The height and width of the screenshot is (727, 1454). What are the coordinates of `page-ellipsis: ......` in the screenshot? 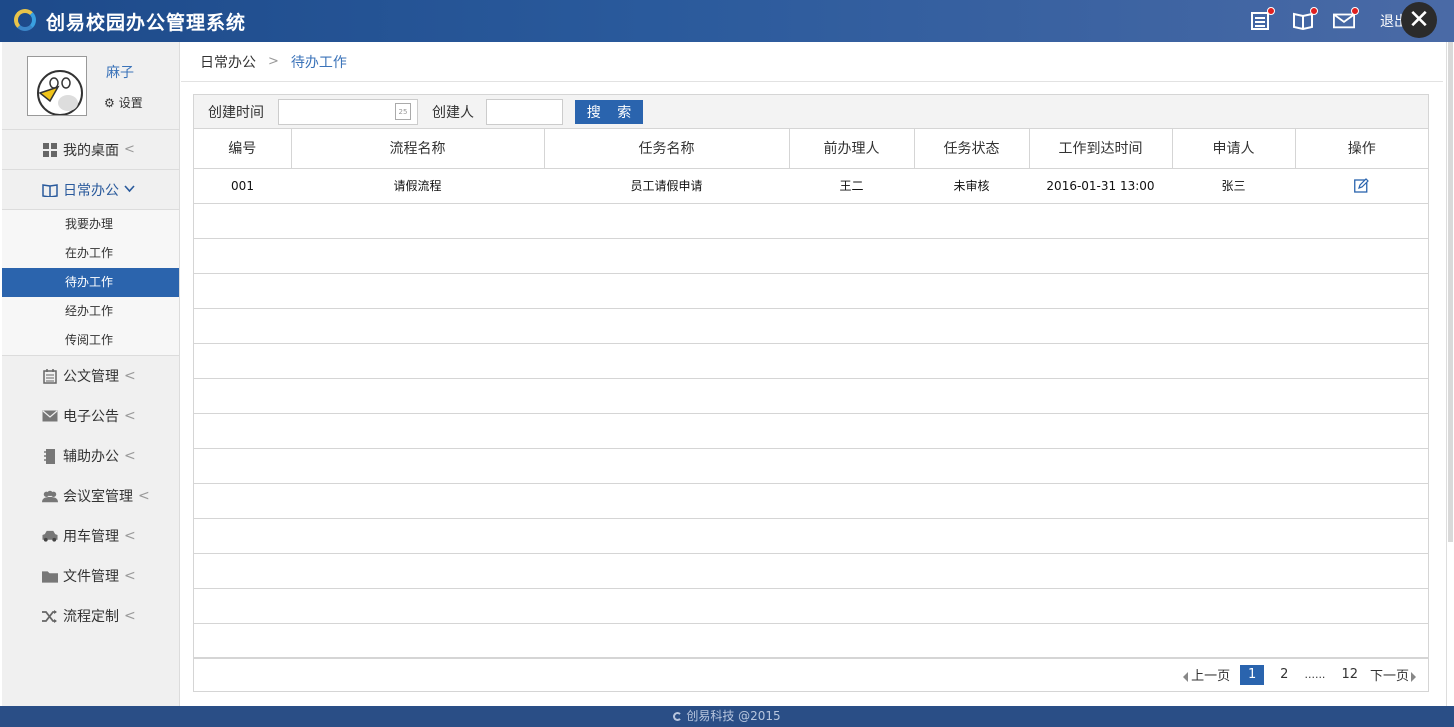 It's located at (1315, 674).